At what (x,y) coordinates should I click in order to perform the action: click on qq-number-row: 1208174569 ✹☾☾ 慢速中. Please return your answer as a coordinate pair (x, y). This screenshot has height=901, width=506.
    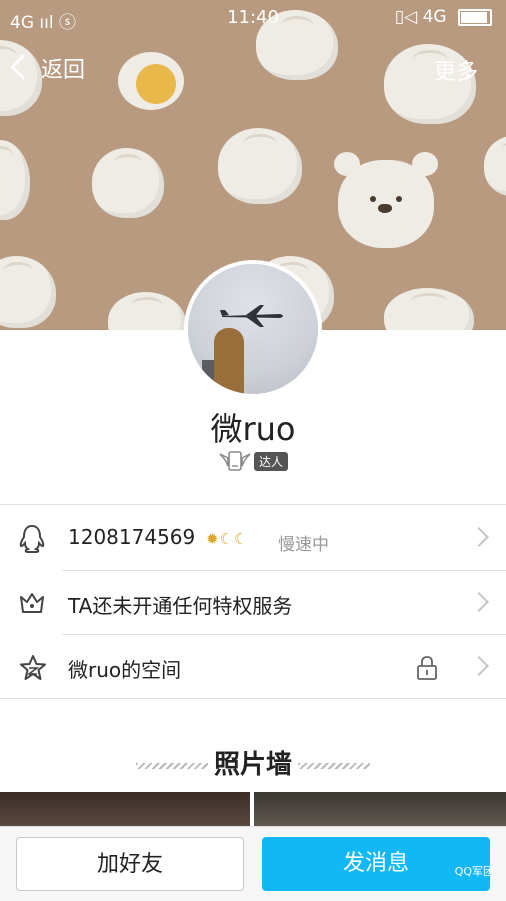
    Looking at the image, I should click on (253, 538).